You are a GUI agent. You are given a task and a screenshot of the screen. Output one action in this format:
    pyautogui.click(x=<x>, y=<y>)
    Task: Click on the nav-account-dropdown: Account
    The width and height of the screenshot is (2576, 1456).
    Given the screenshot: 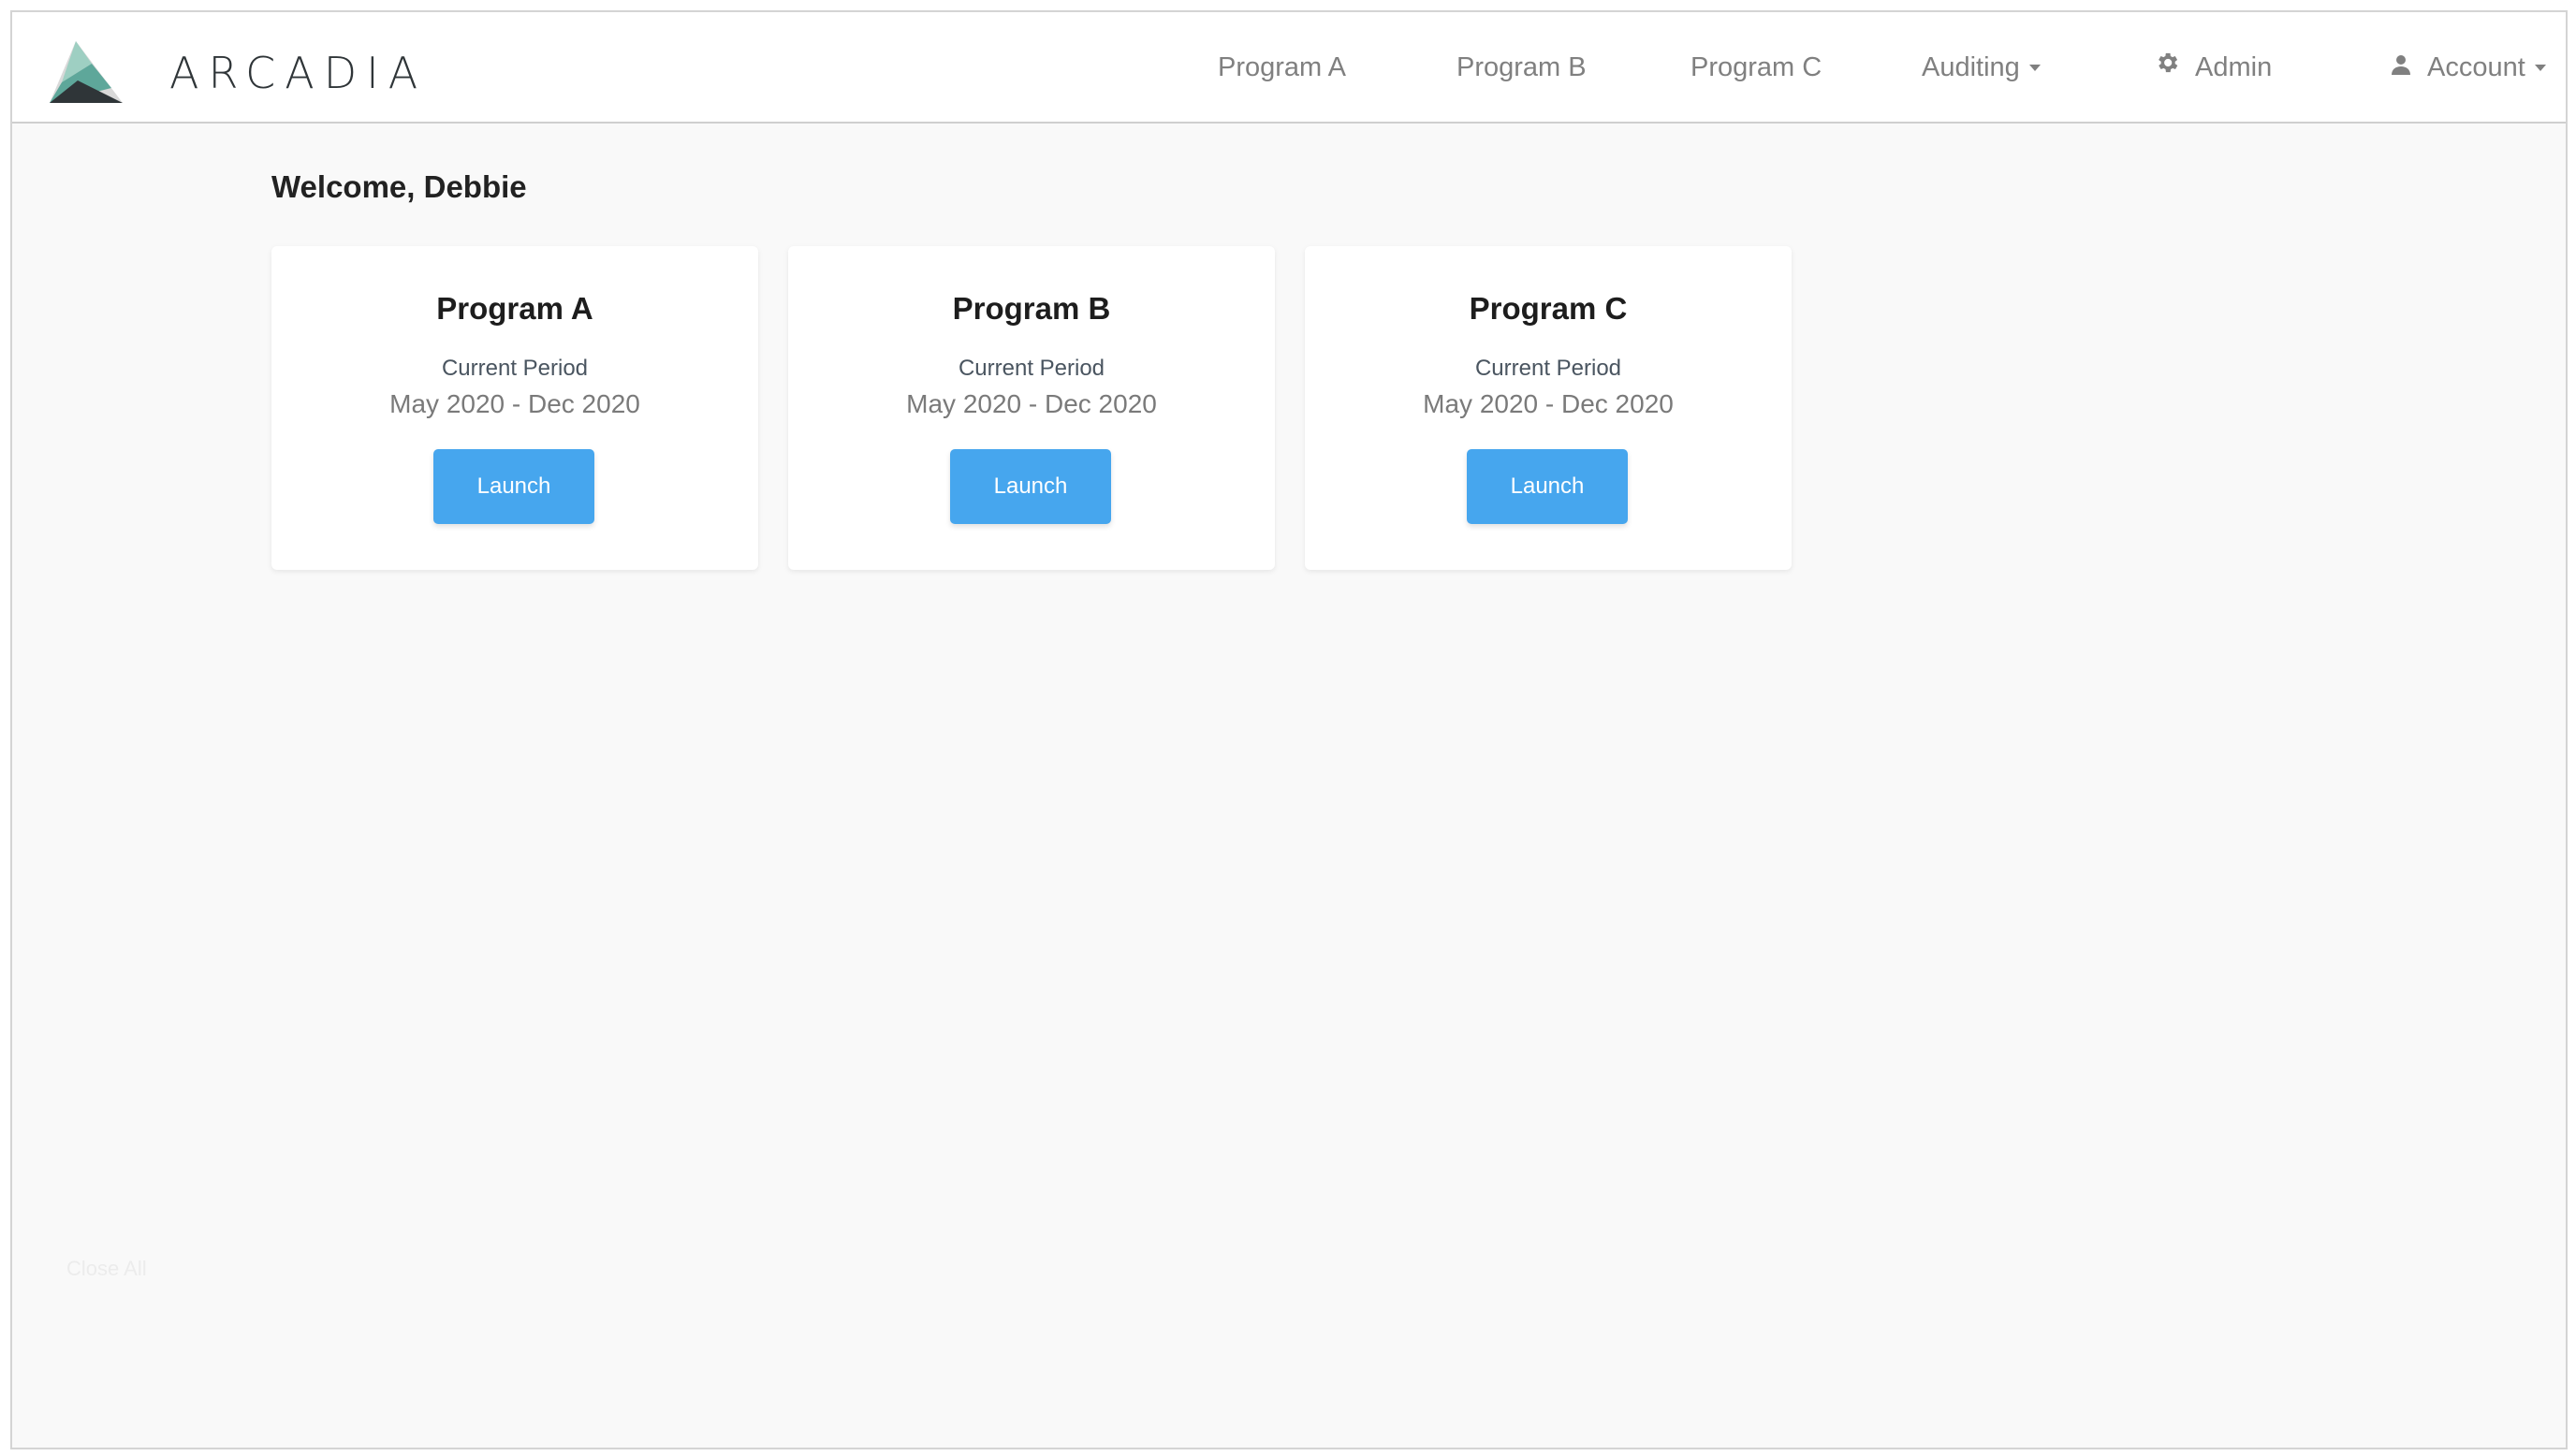 What is the action you would take?
    pyautogui.click(x=2468, y=67)
    